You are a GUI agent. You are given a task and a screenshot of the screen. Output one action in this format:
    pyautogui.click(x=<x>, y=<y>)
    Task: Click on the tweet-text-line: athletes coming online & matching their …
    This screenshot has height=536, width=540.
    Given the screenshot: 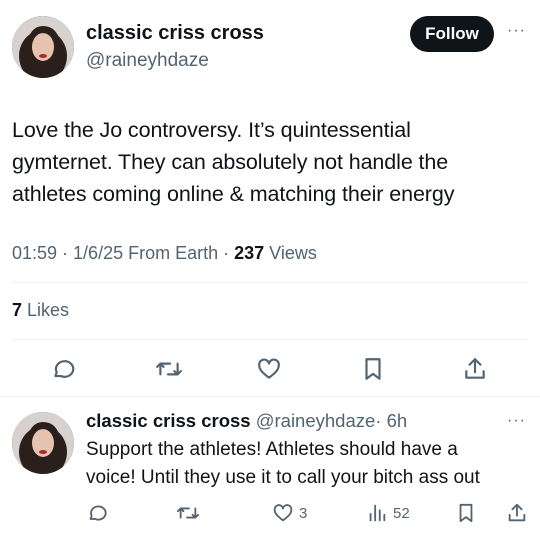 What is the action you would take?
    pyautogui.click(x=233, y=194)
    